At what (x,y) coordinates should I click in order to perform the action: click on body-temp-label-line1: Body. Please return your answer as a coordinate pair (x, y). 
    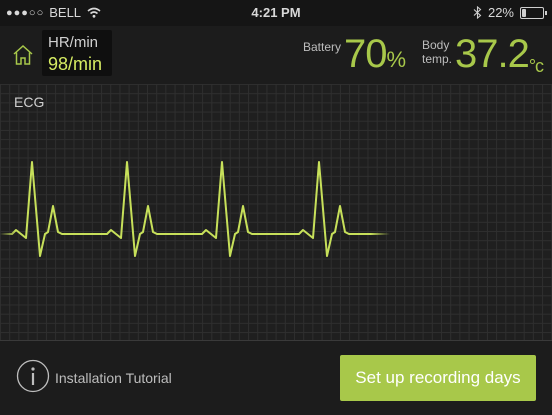
    Looking at the image, I should click on (436, 45).